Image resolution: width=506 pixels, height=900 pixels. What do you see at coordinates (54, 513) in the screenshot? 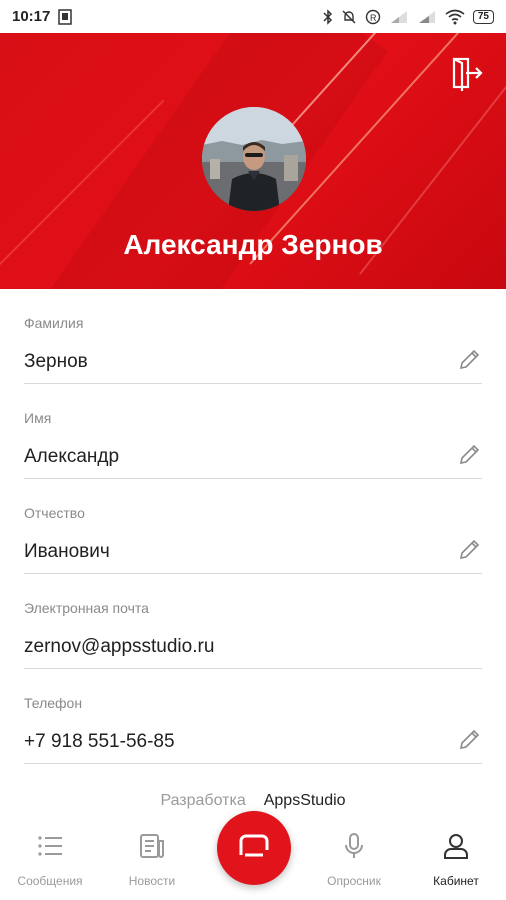
I see `field-label: Отчество` at bounding box center [54, 513].